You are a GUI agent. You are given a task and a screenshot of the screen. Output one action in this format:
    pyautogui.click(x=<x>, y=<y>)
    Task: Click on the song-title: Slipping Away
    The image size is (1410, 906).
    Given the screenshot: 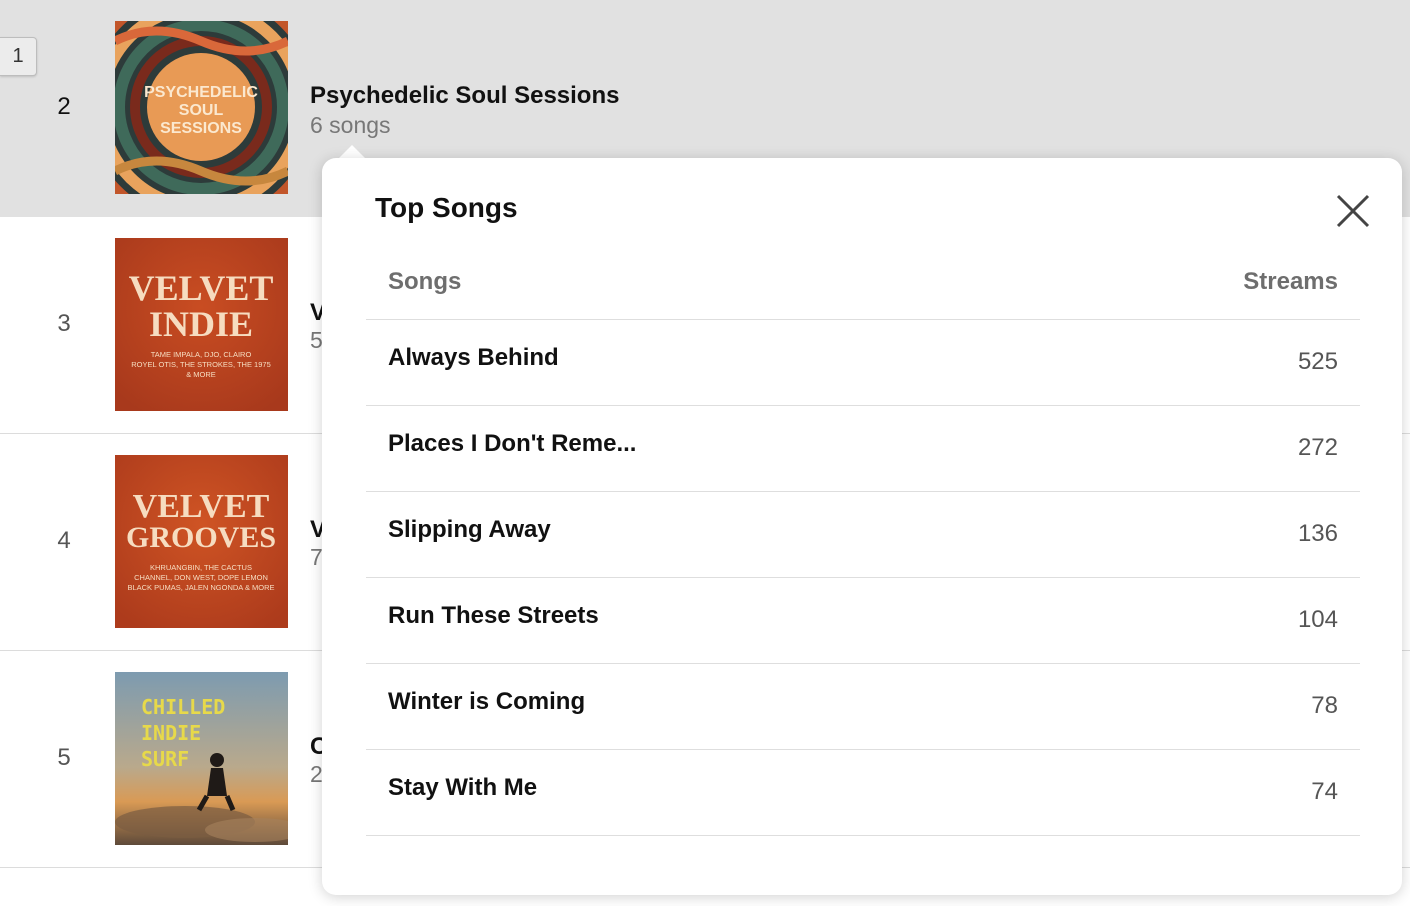 What is the action you would take?
    pyautogui.click(x=469, y=529)
    